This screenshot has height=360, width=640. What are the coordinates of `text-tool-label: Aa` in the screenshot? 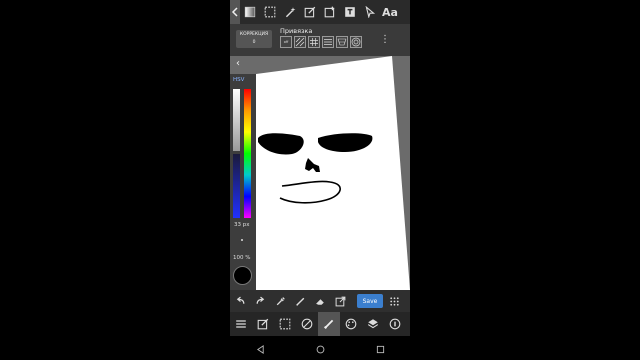 It's located at (390, 12).